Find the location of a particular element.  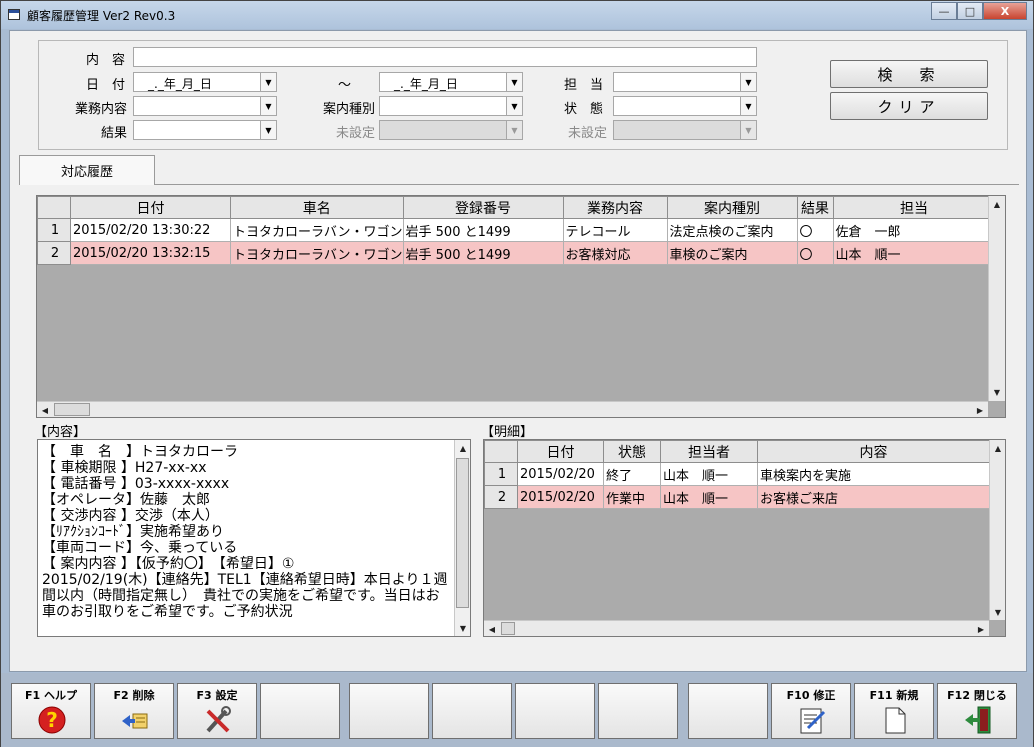

joutai-select: ▼ is located at coordinates (685, 106).